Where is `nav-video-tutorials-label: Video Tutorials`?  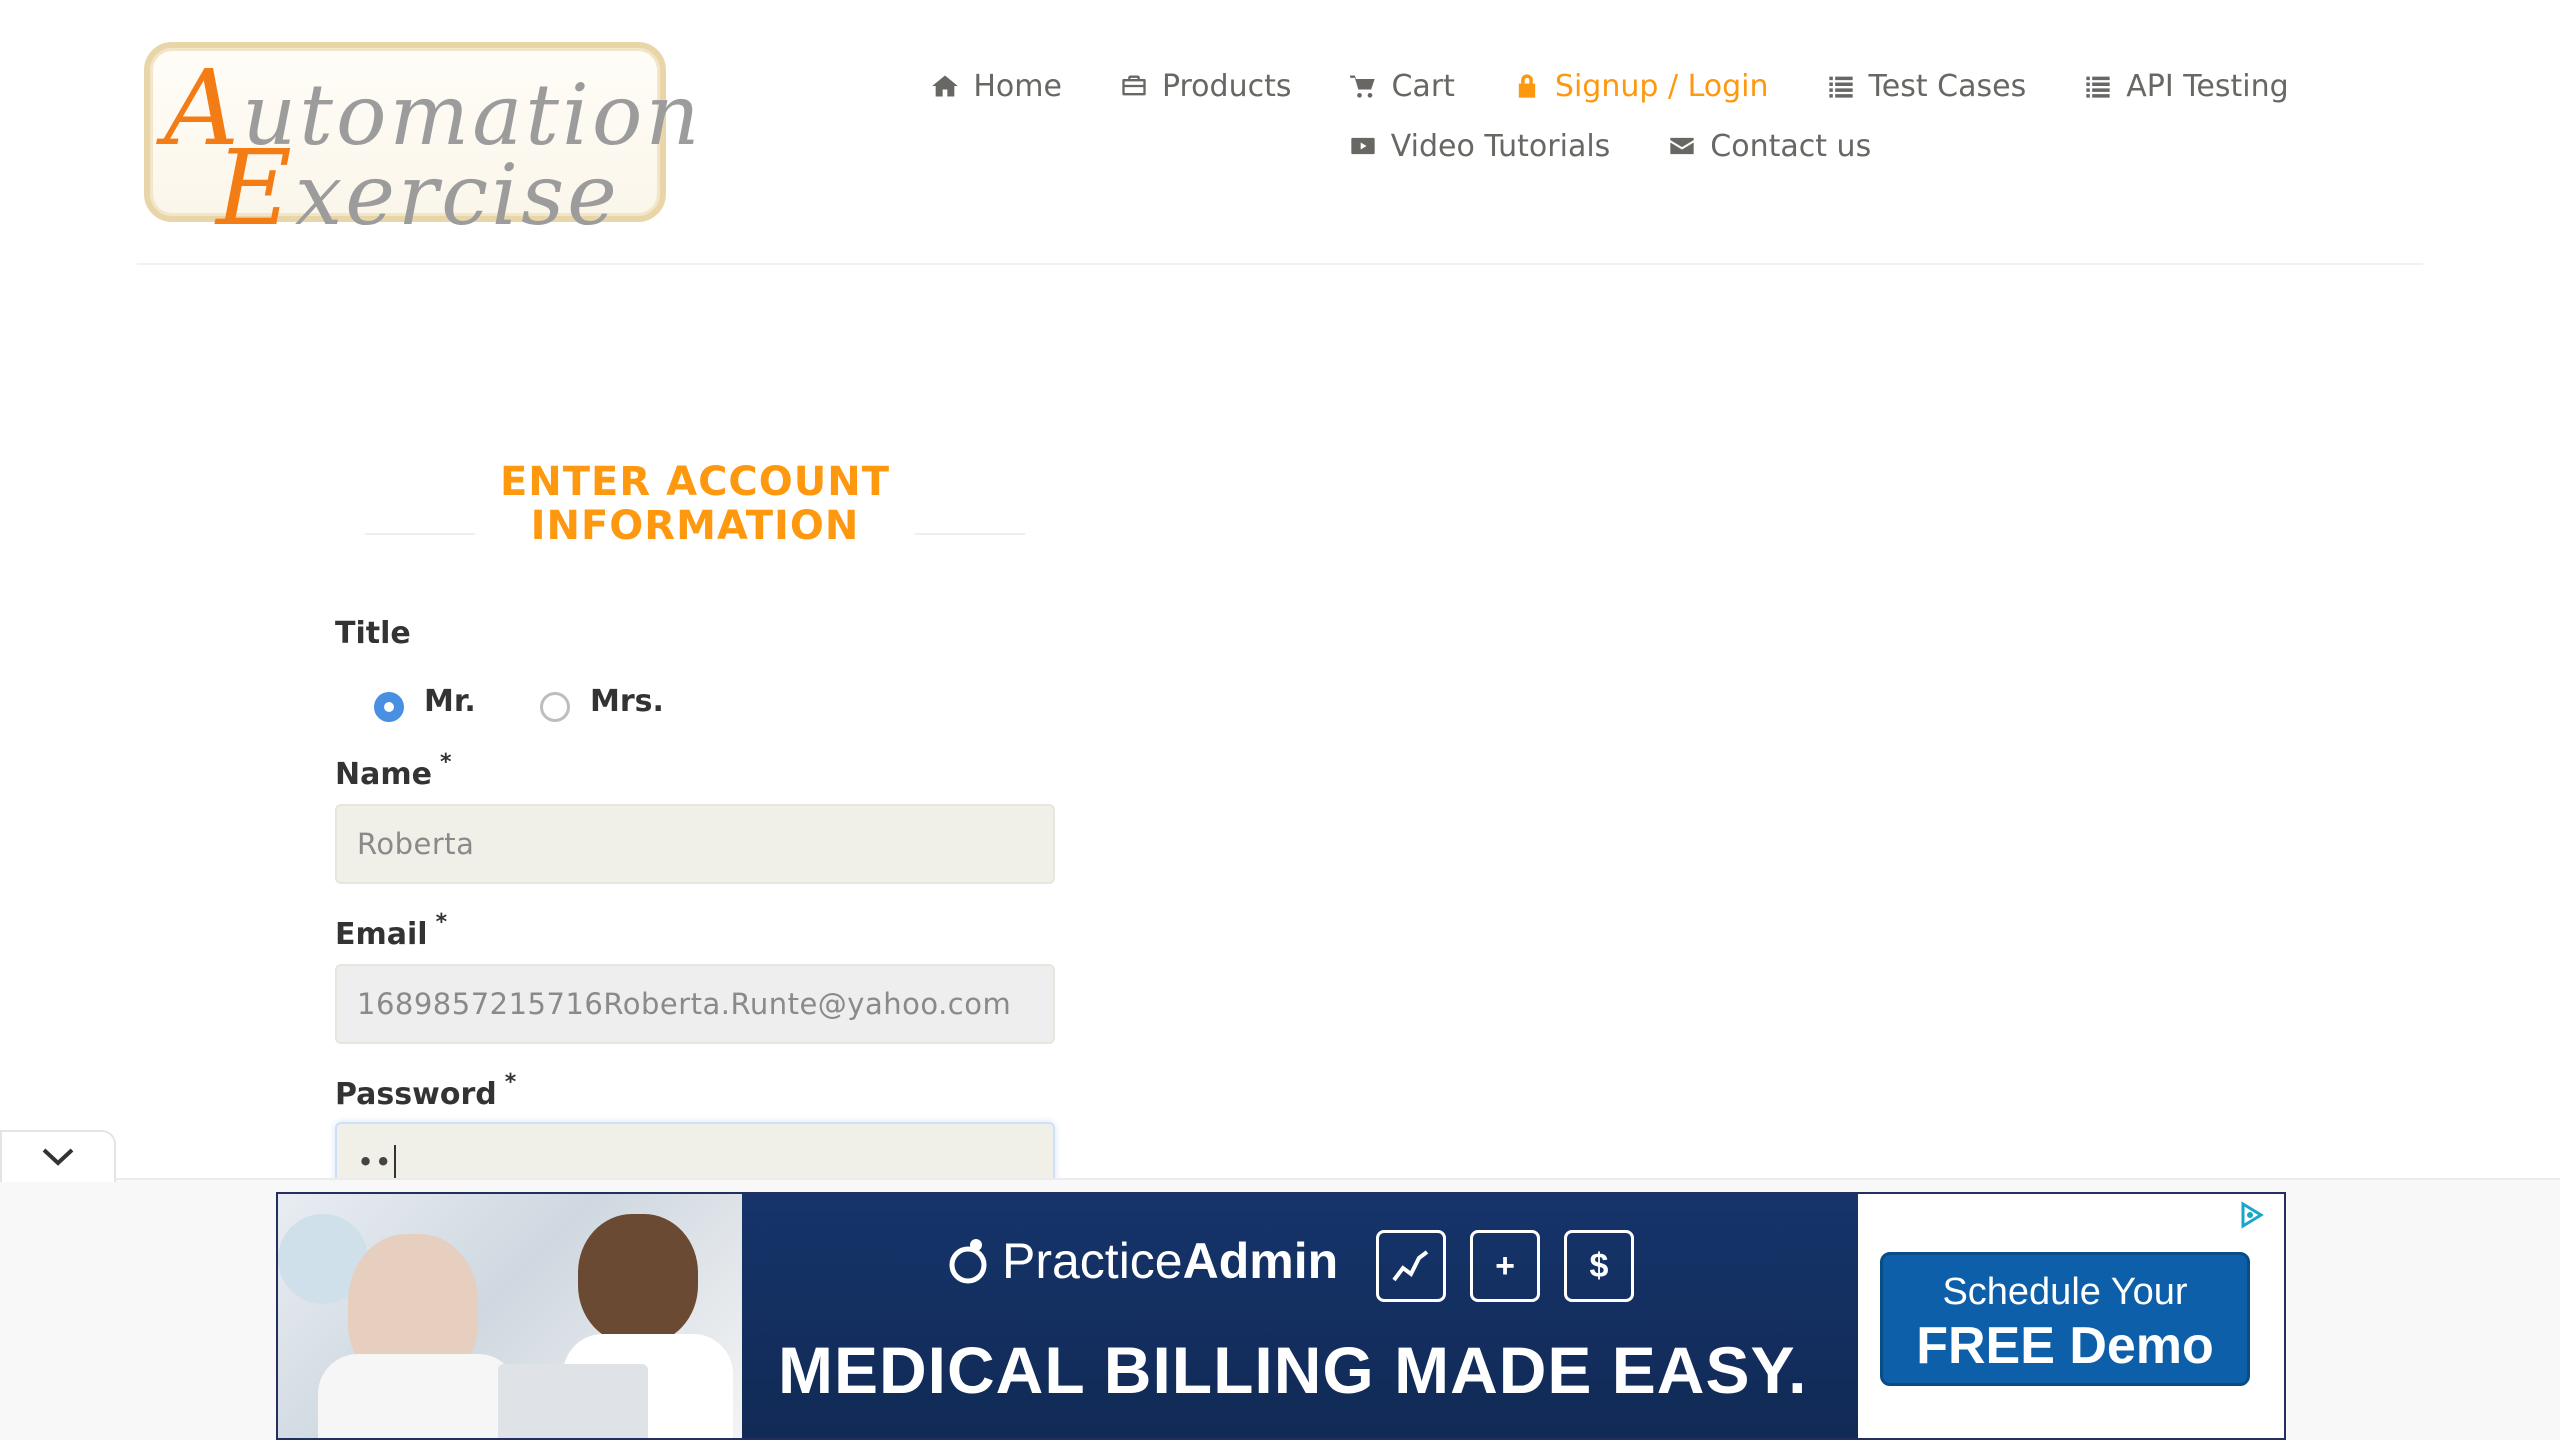 nav-video-tutorials-label: Video Tutorials is located at coordinates (1500, 146).